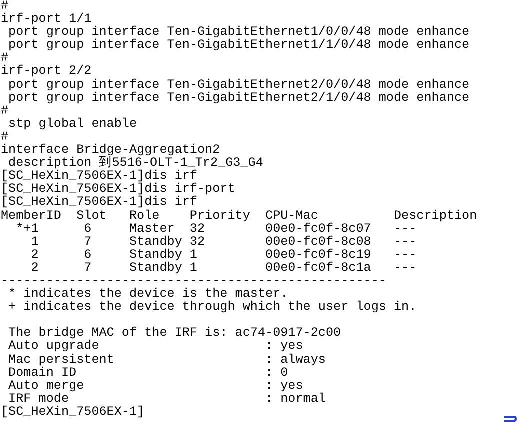 This screenshot has width=519, height=424. What do you see at coordinates (223, 242) in the screenshot?
I see `terminal-line: 1 7 Standby 32 00e0-fc0f-8c08 ---` at bounding box center [223, 242].